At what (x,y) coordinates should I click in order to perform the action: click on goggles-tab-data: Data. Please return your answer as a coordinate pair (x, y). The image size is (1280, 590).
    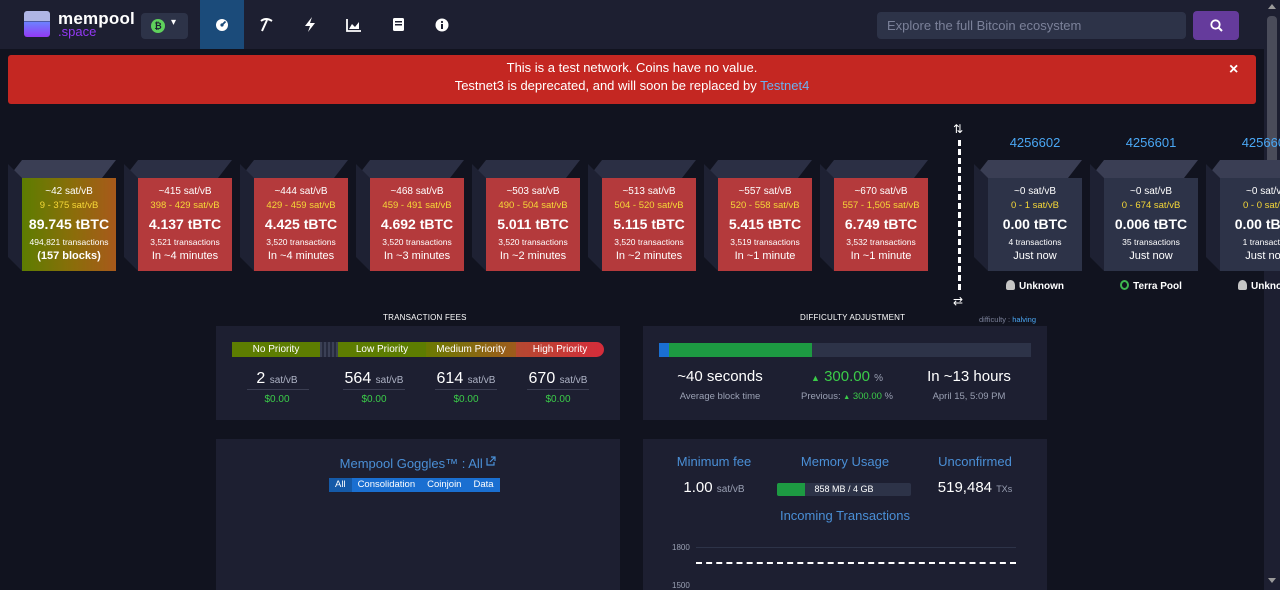
    Looking at the image, I should click on (483, 485).